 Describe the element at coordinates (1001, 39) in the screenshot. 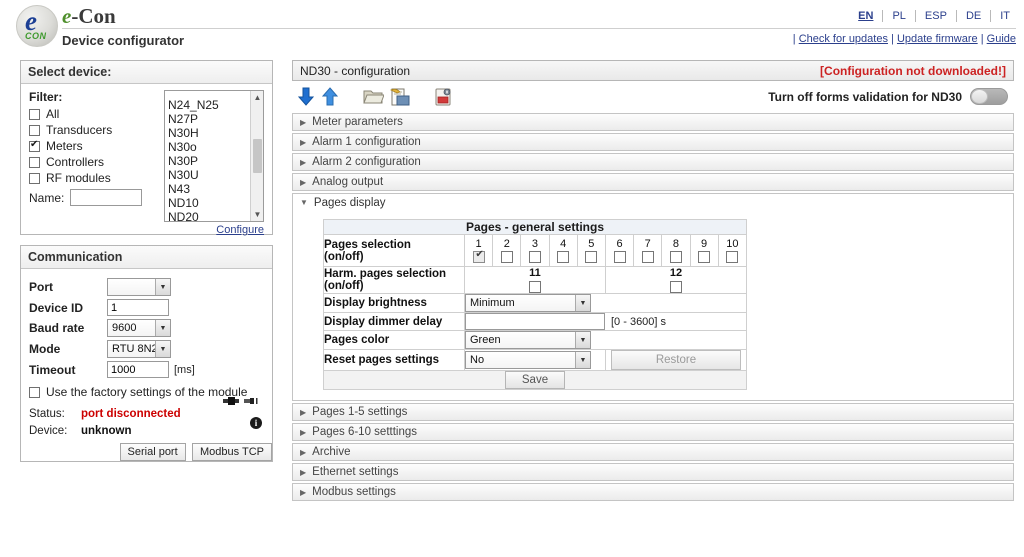

I see `guide-link: Guide` at that location.